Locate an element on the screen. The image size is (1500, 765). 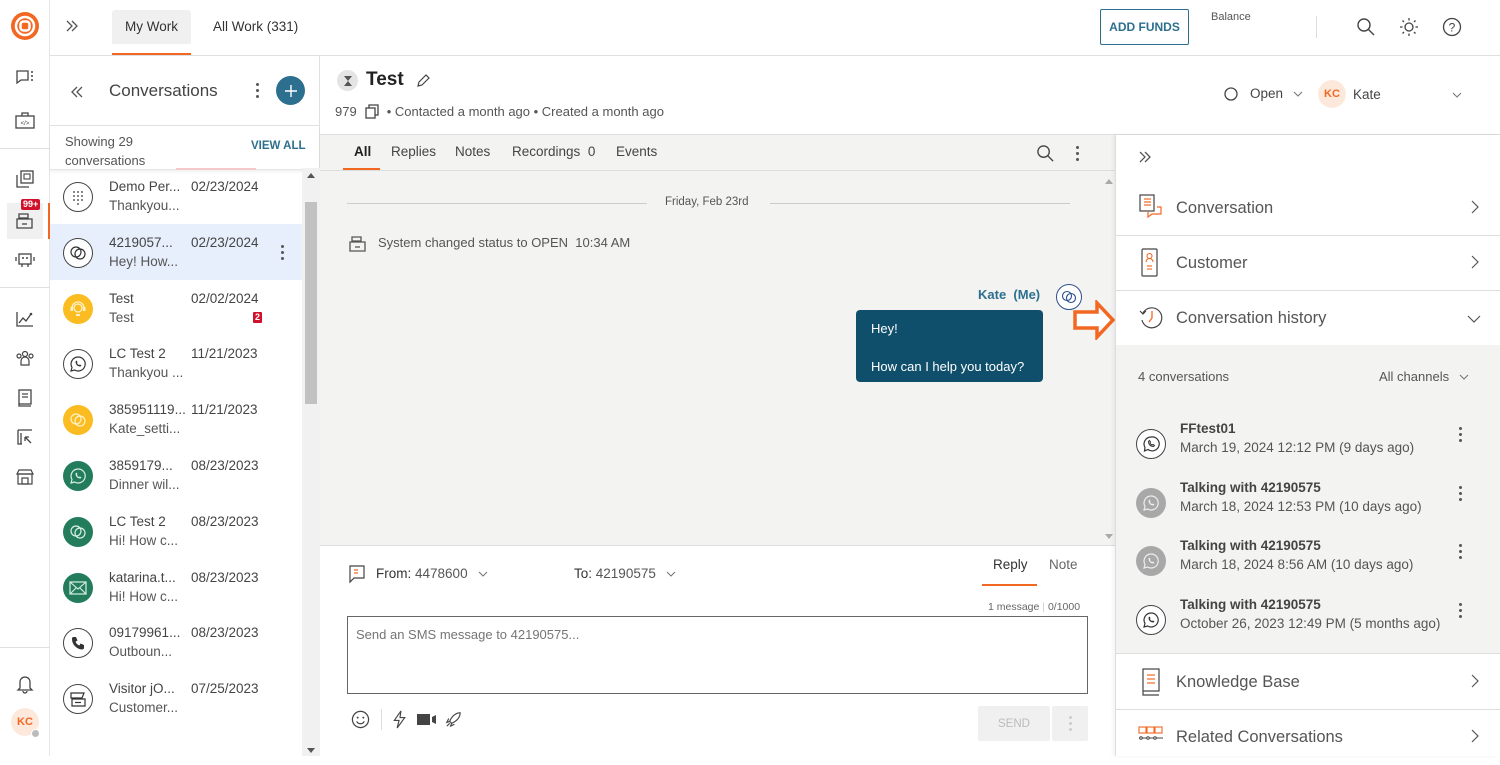
chevron-down-icon is located at coordinates (1464, 377).